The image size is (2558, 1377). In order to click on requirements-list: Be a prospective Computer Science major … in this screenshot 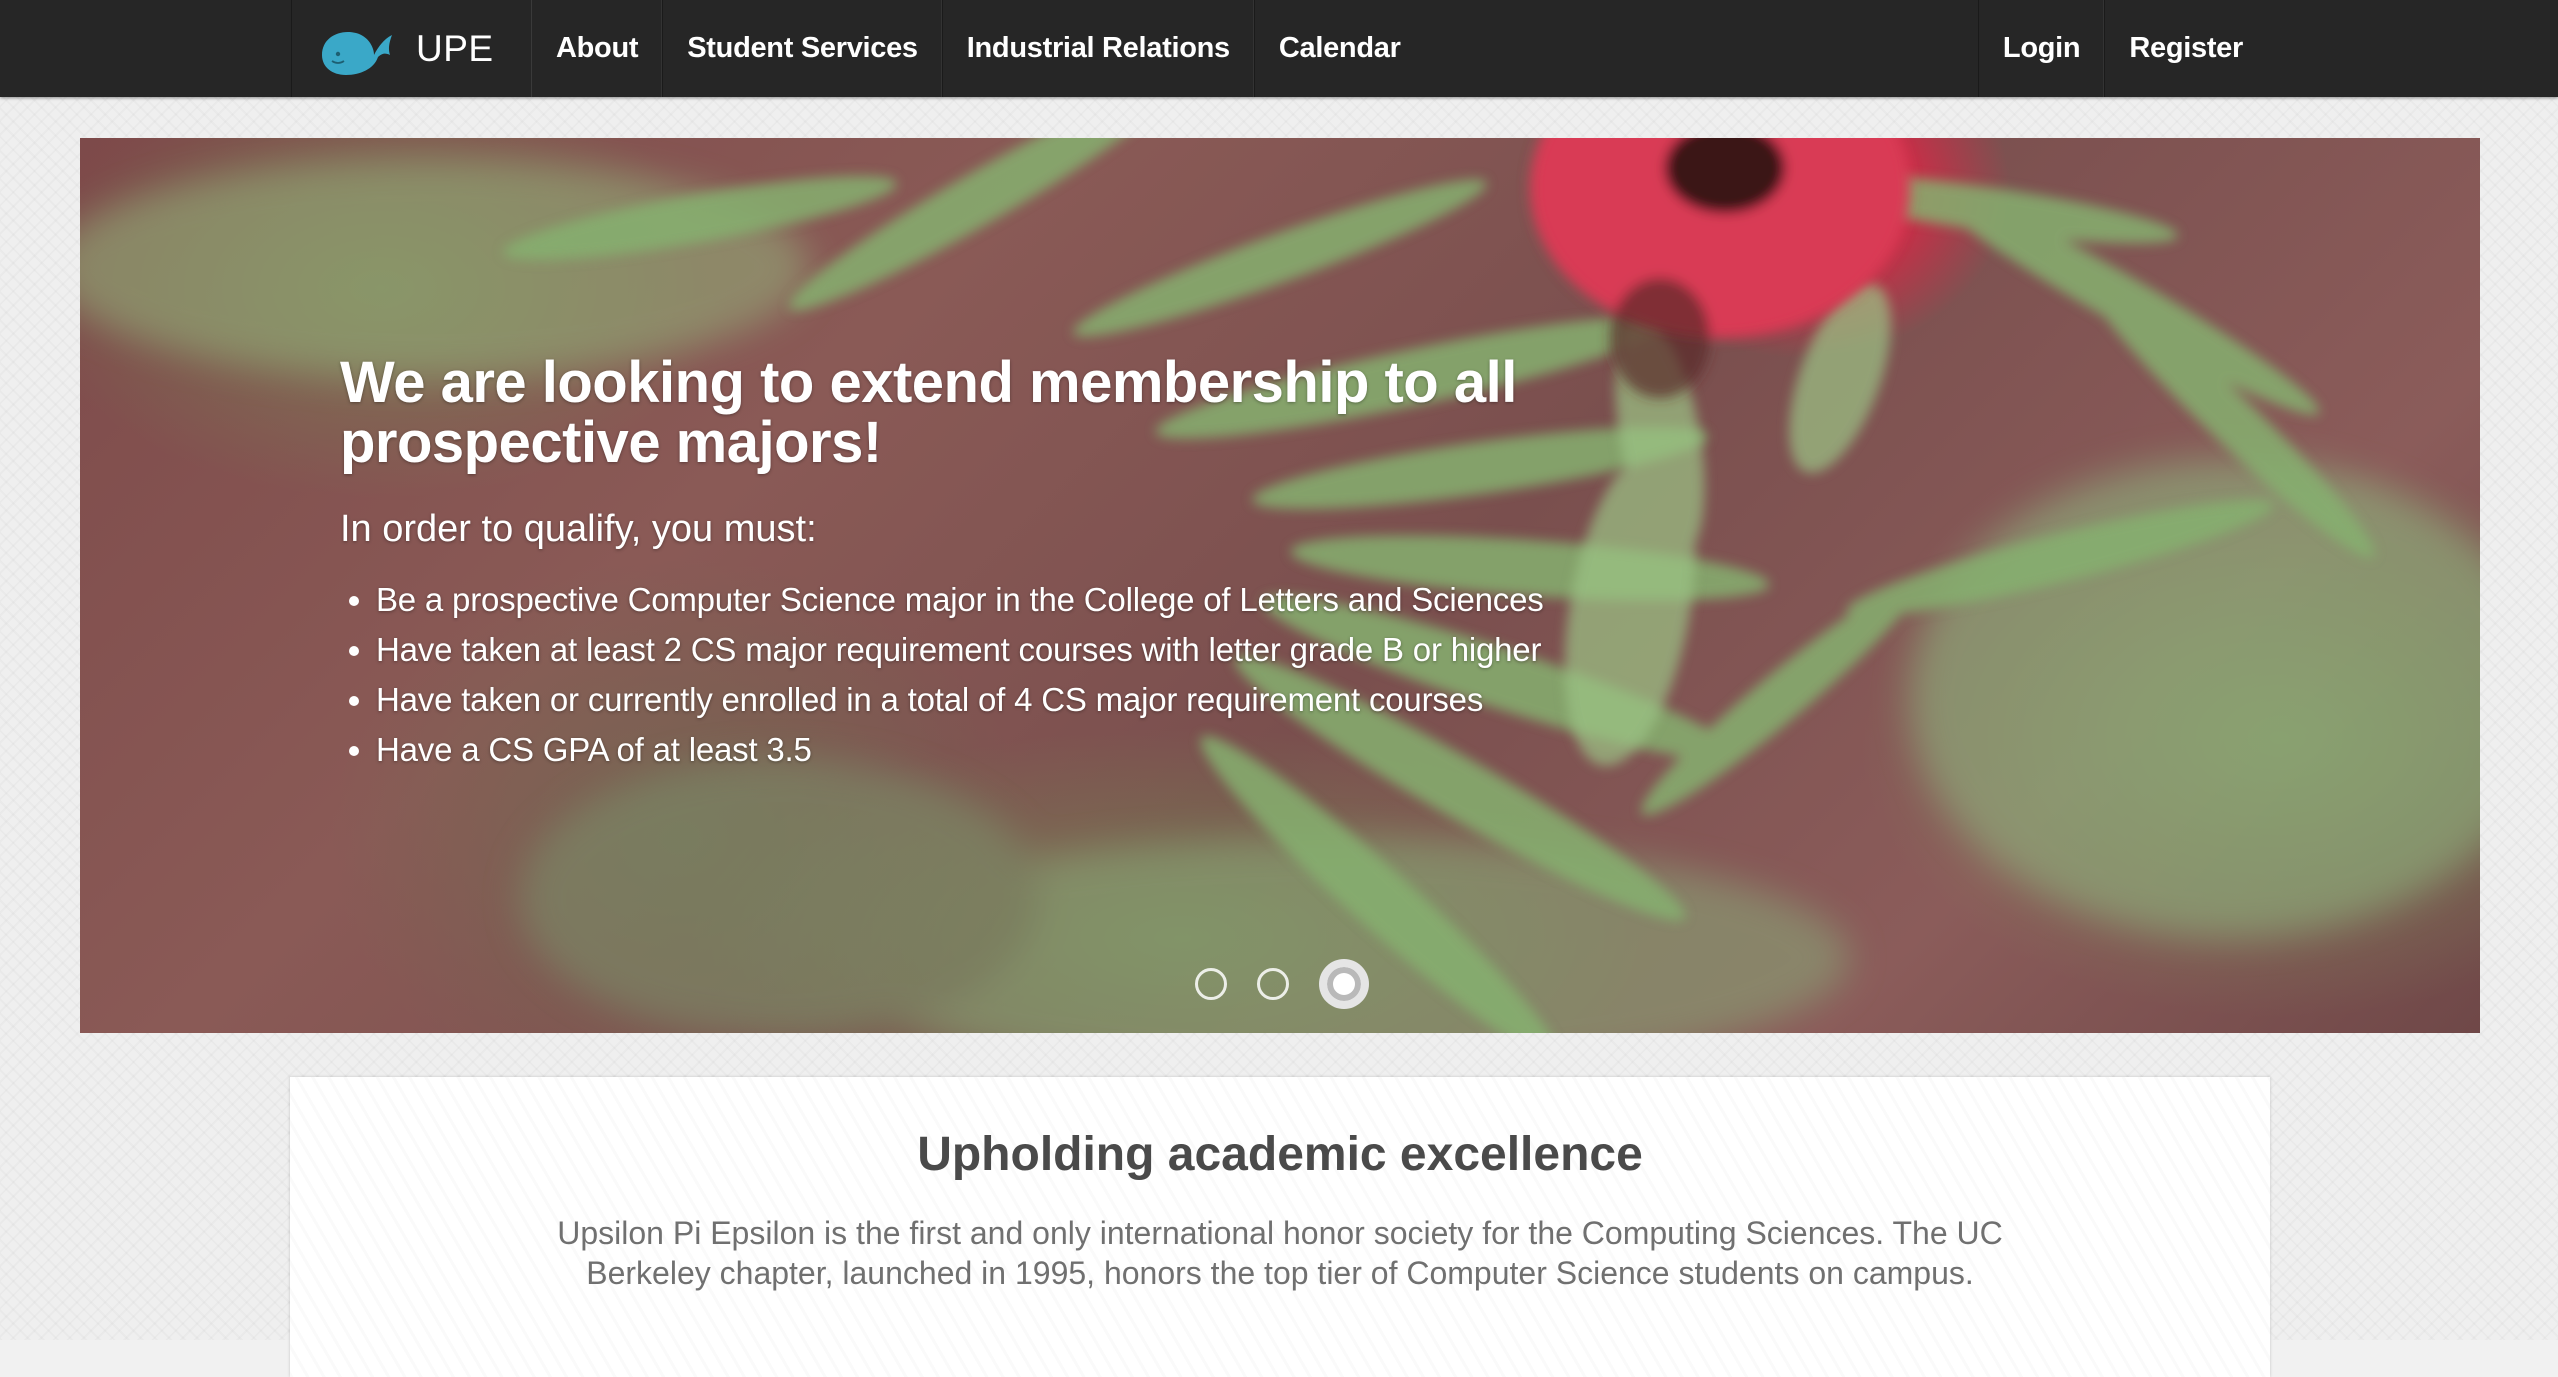, I will do `click(1040, 675)`.